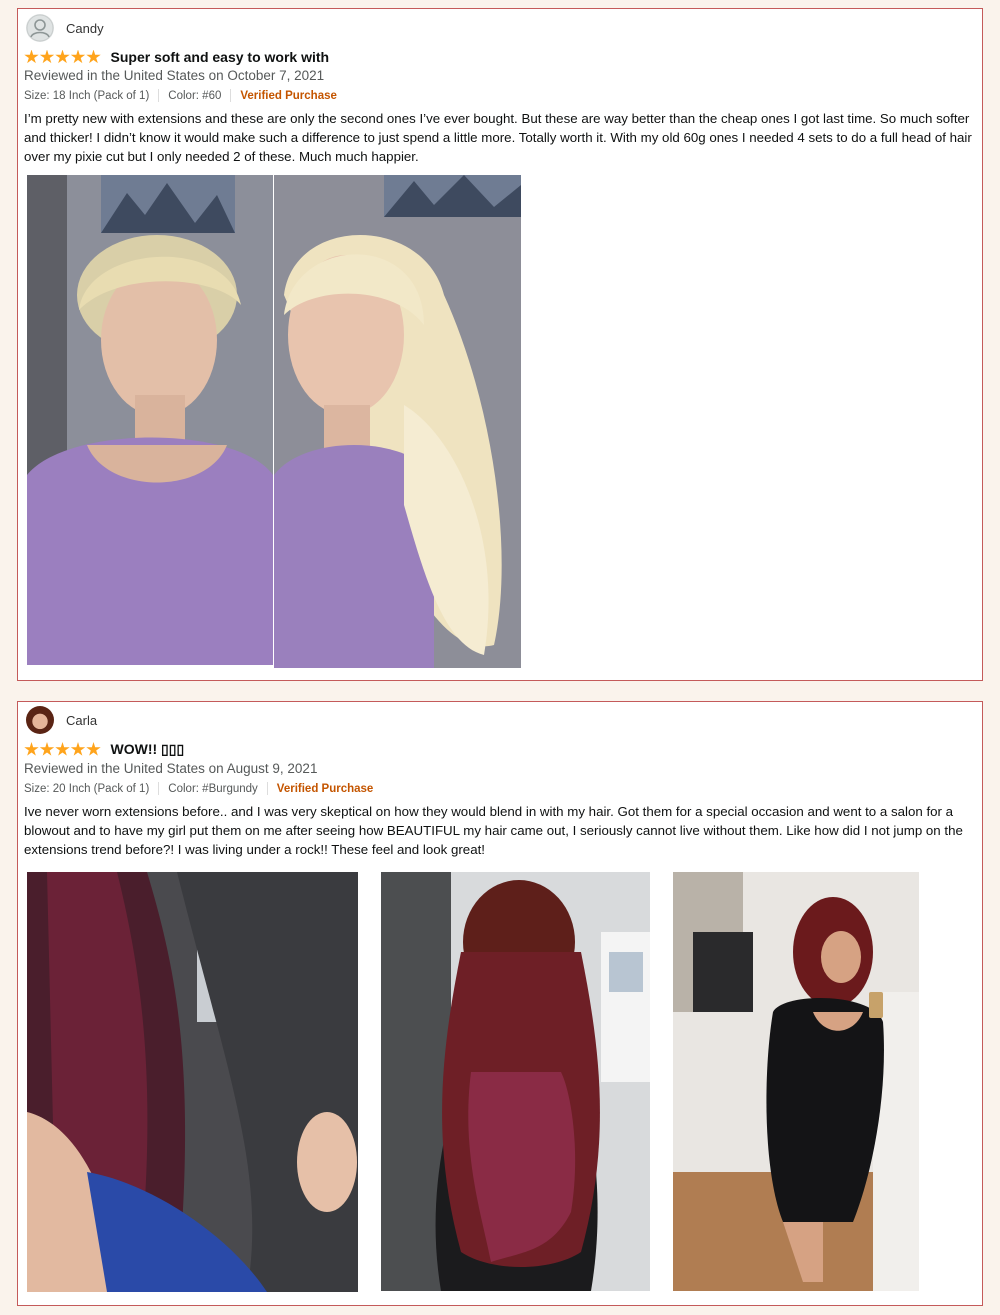  Describe the element at coordinates (85, 28) in the screenshot. I see `reviewer-name: Candy` at that location.